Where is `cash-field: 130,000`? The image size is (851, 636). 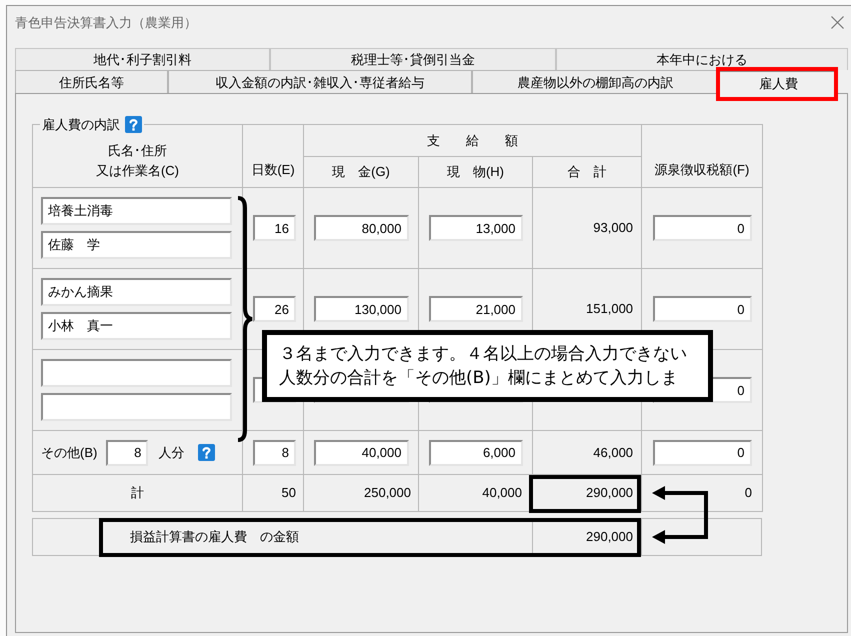
cash-field: 130,000 is located at coordinates (361, 309).